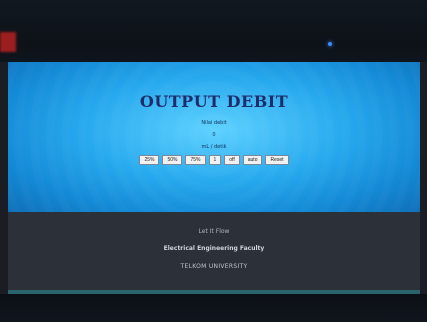 The height and width of the screenshot is (322, 427). Describe the element at coordinates (195, 160) in the screenshot. I see `valve-75-button: 75%` at that location.